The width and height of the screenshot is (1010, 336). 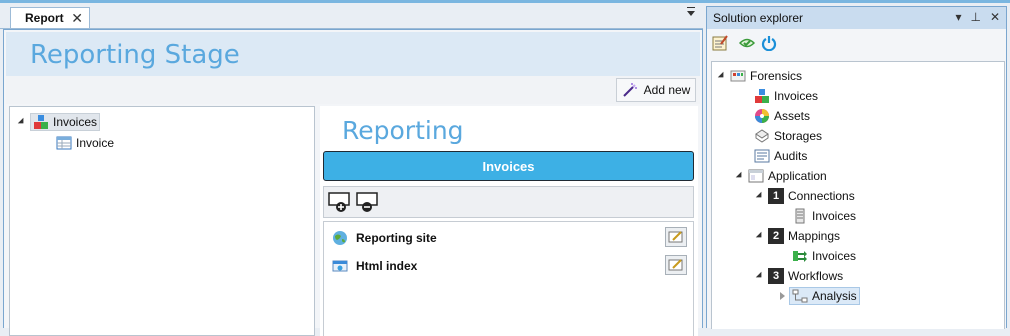 I want to click on power-icon, so click(x=769, y=43).